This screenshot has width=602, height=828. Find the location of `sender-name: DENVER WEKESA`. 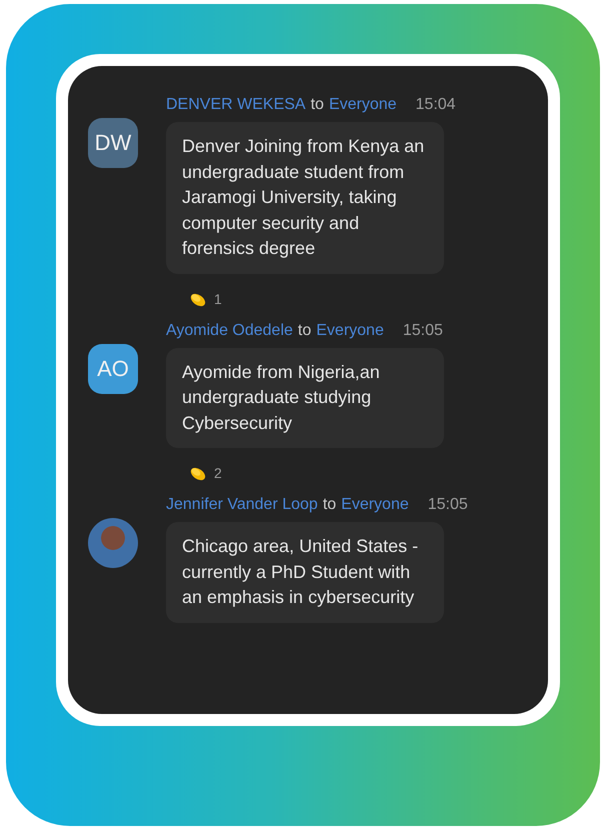

sender-name: DENVER WEKESA is located at coordinates (236, 105).